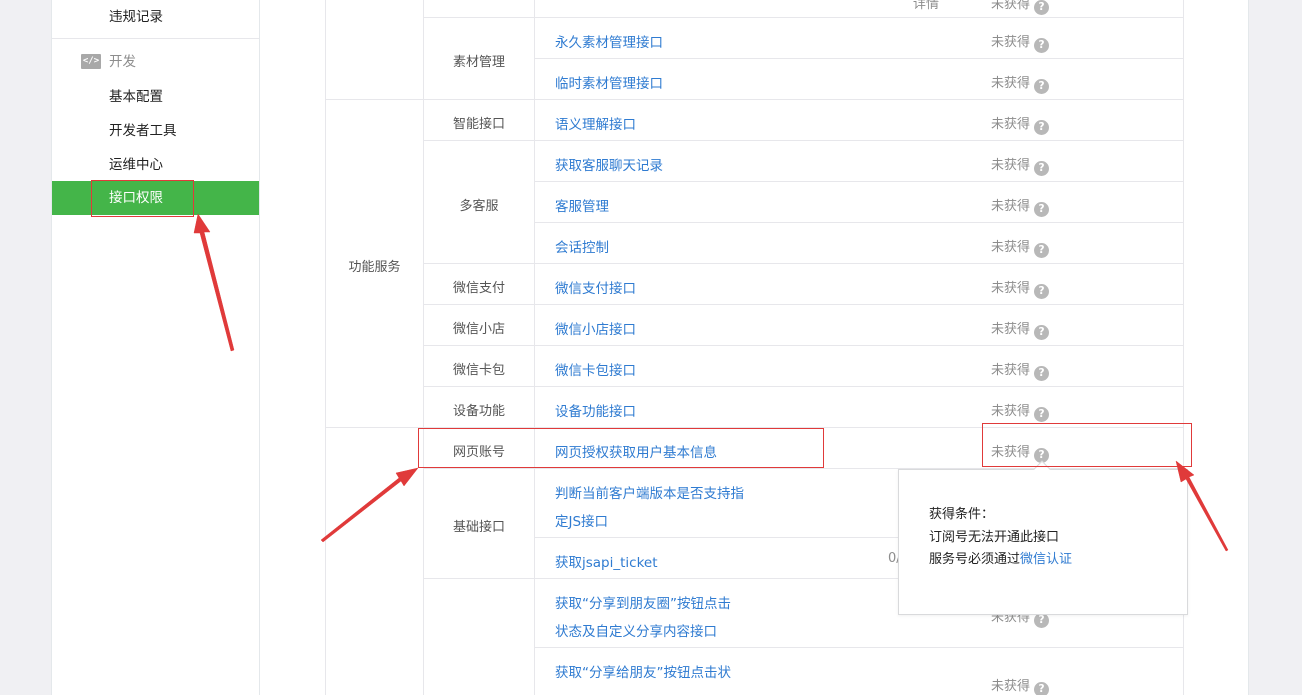 This screenshot has height=695, width=1302. What do you see at coordinates (142, 198) in the screenshot?
I see `annotation-box-sidebar` at bounding box center [142, 198].